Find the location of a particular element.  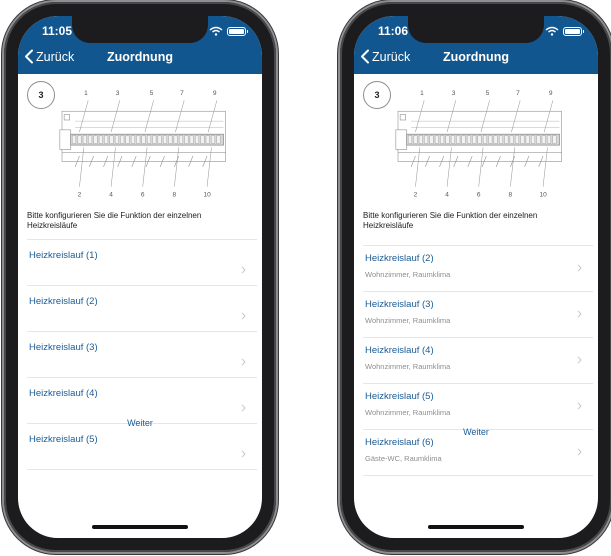

list-item: Heizkreislauf (3) is located at coordinates (142, 355).